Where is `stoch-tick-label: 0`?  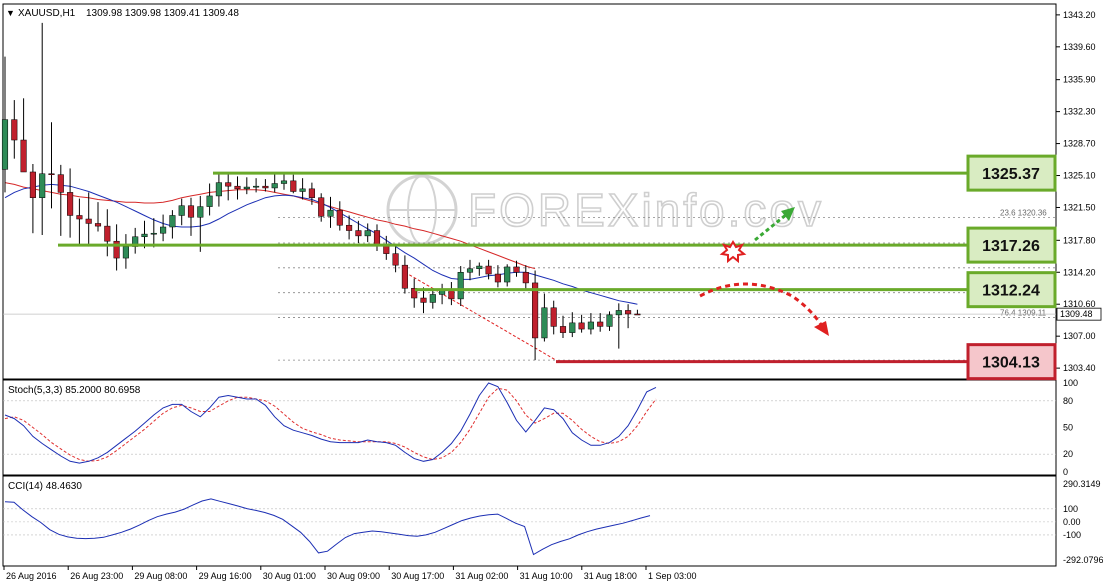 stoch-tick-label: 0 is located at coordinates (1065, 472).